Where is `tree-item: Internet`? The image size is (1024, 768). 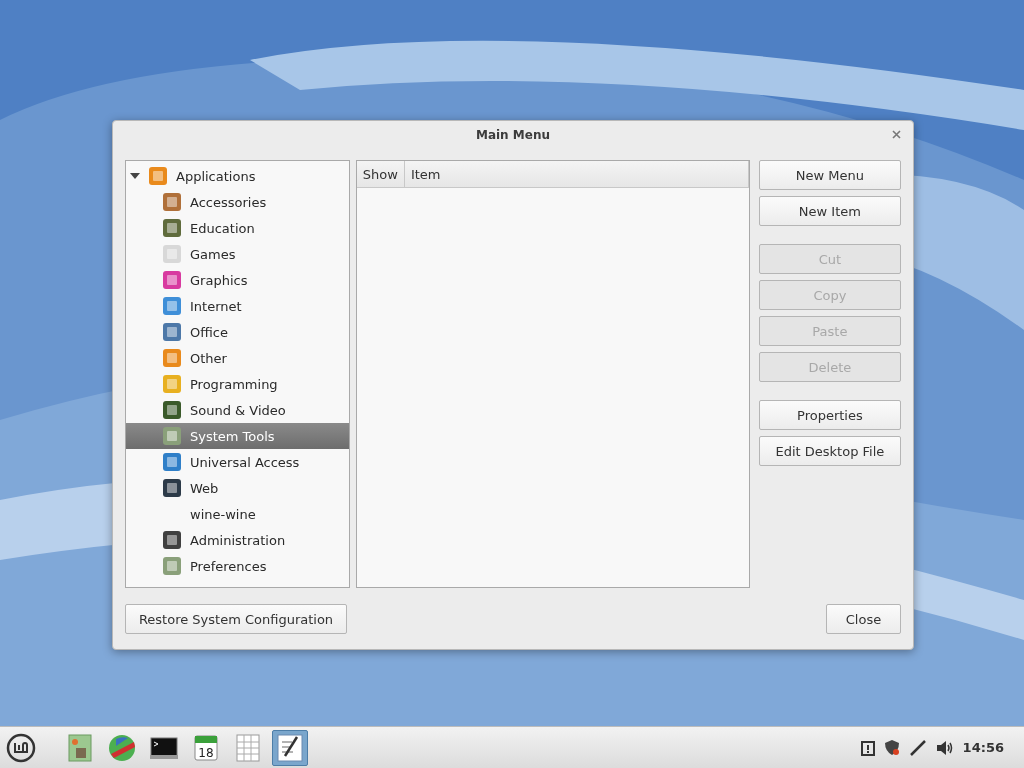
tree-item: Internet is located at coordinates (237, 306).